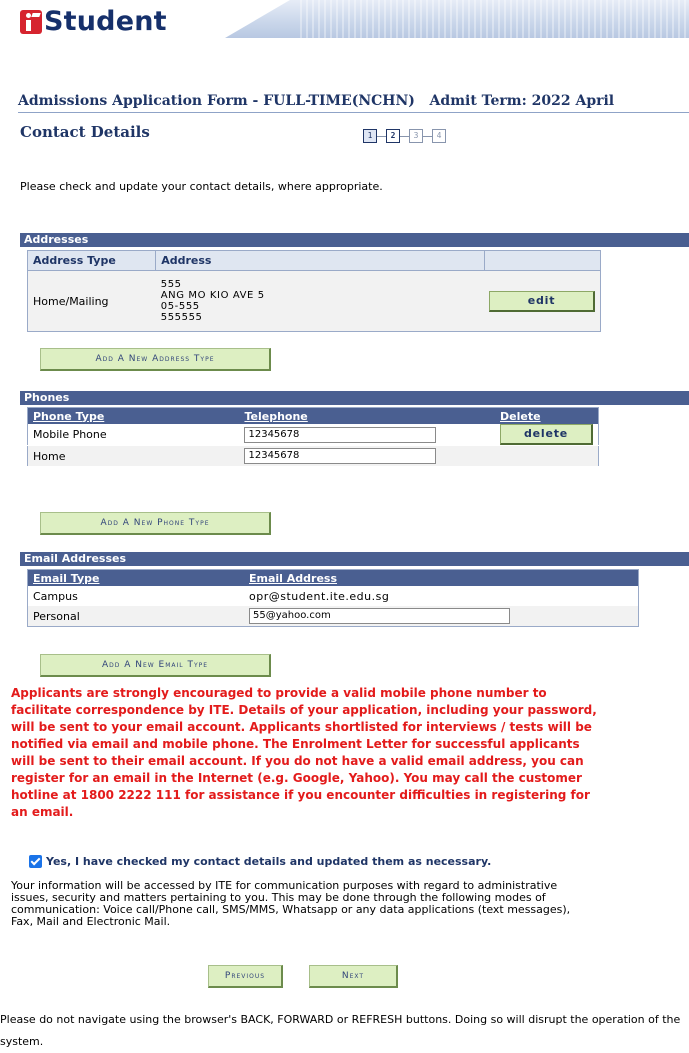 This screenshot has height=1053, width=689. Describe the element at coordinates (547, 415) in the screenshot. I see `col-delete: Delete` at that location.